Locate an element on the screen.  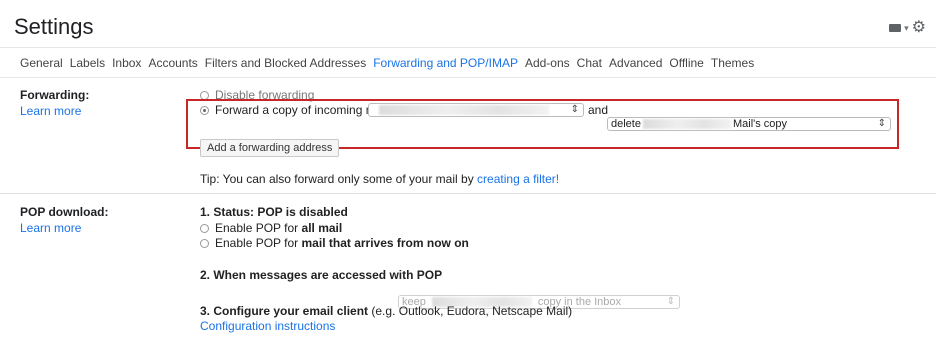
tab-forwarding-pop-imap: Forwarding and POP/IMAP is located at coordinates (445, 63).